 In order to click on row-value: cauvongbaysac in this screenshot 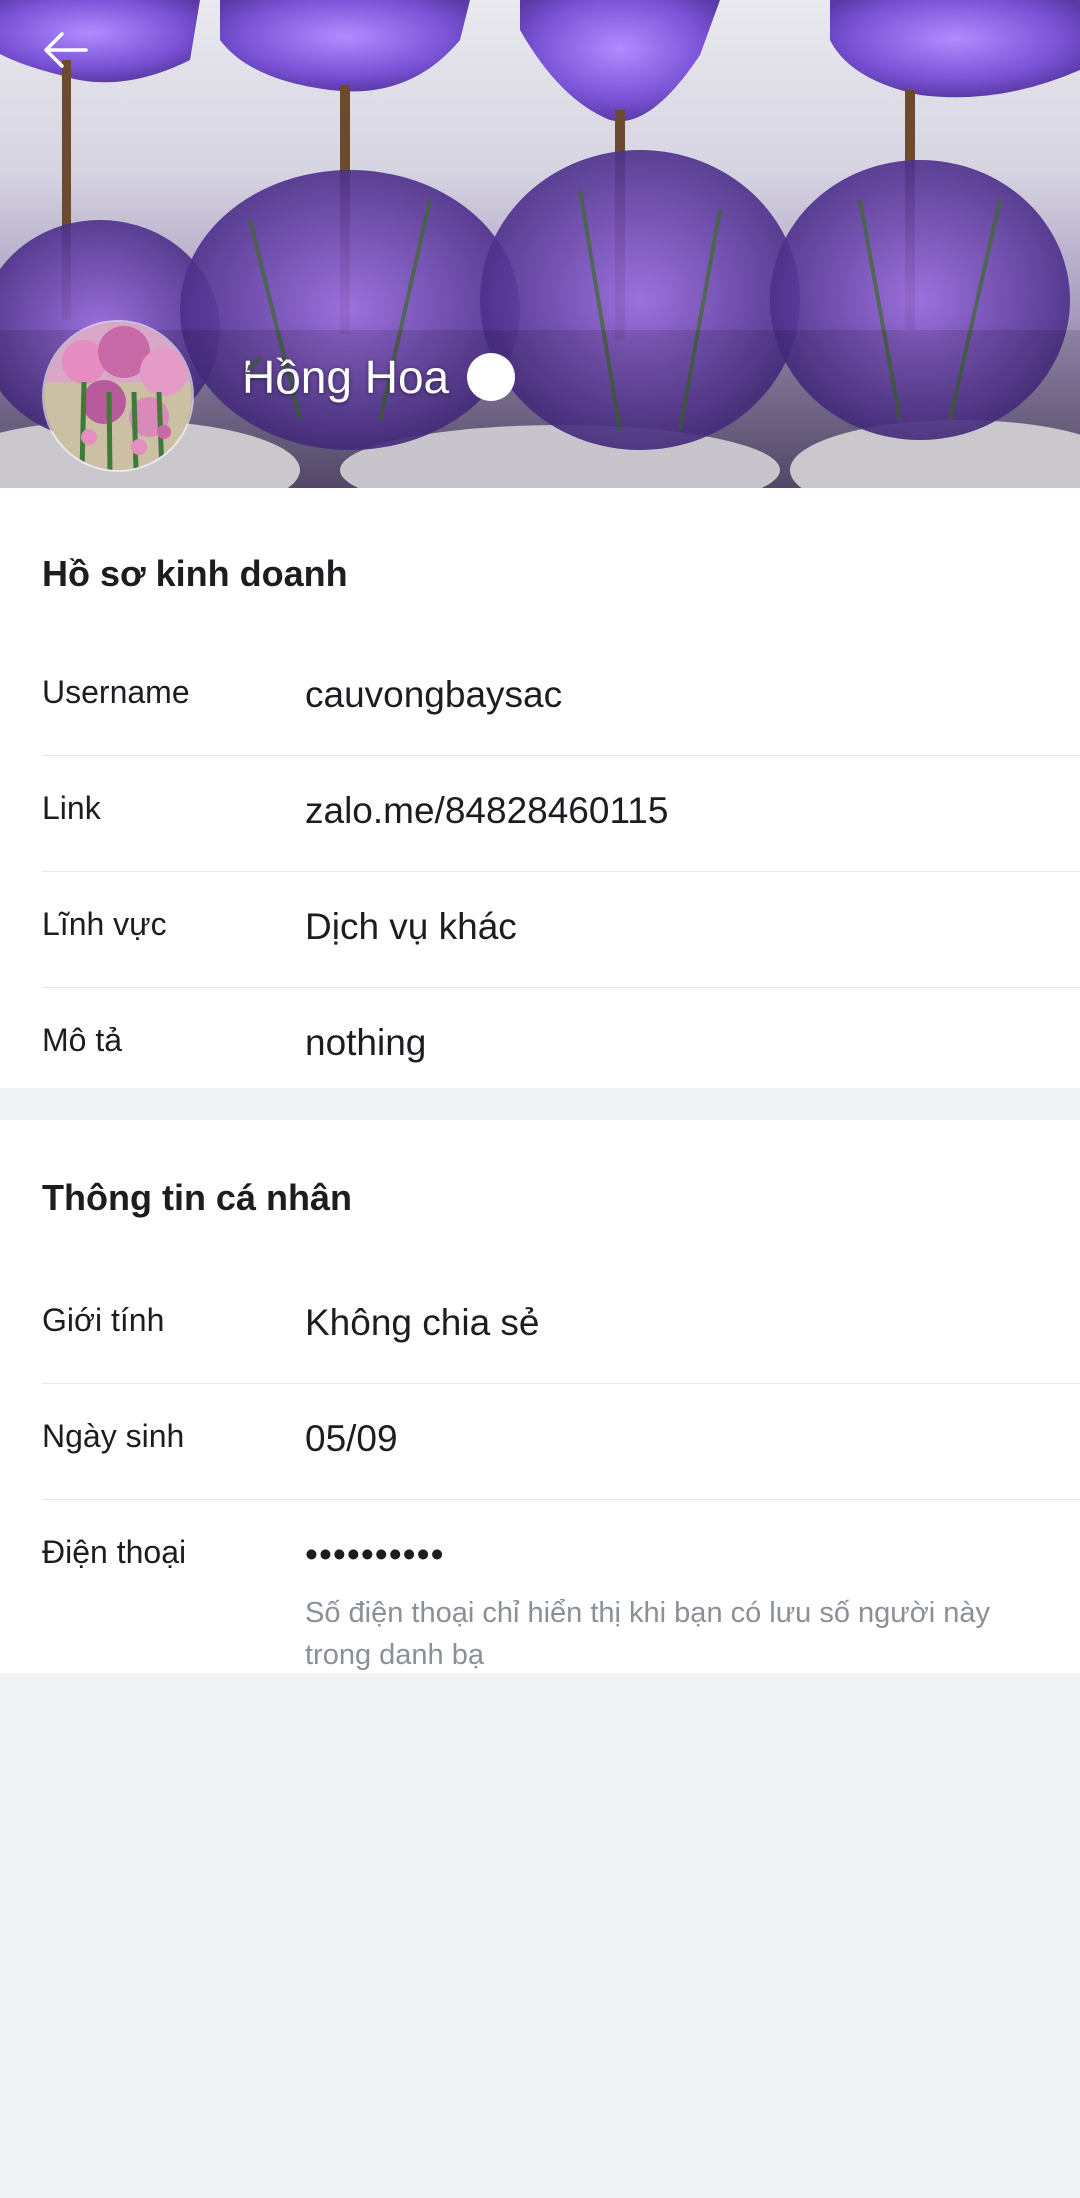, I will do `click(434, 694)`.